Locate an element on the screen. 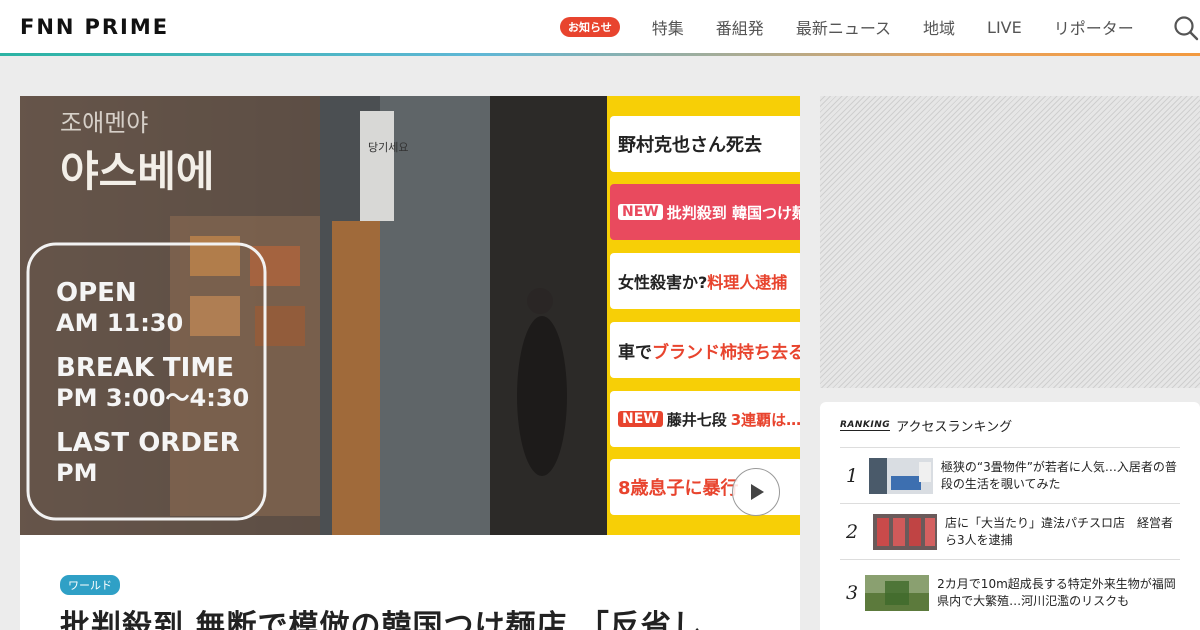 This screenshot has height=630, width=1200. ticker-item: 女性殺害か? 料理人逮捕 is located at coordinates (705, 281).